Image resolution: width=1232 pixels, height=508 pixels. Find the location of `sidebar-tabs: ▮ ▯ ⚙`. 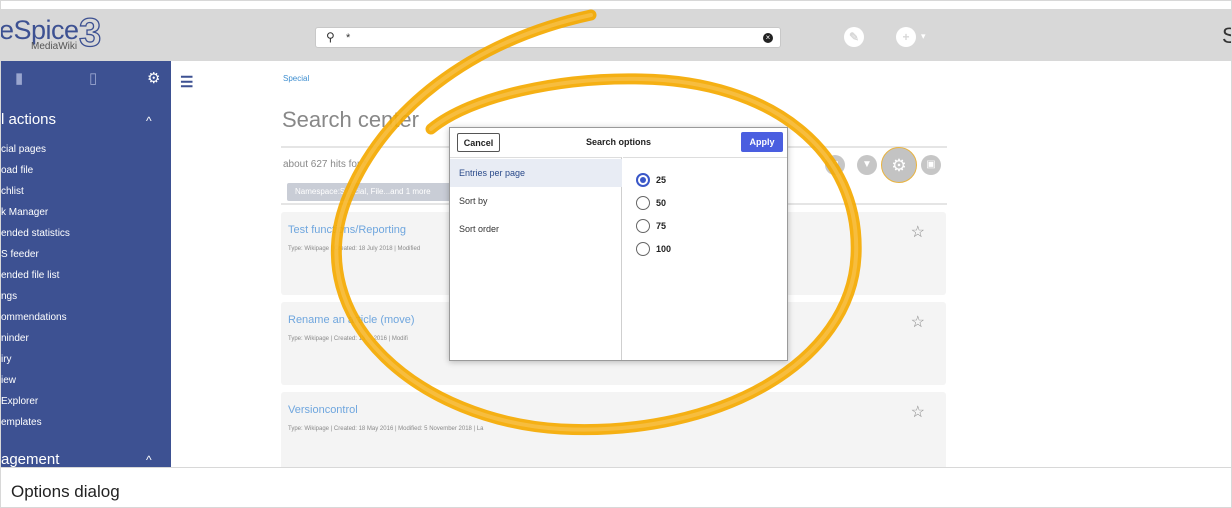

sidebar-tabs: ▮ ▯ ⚙ is located at coordinates (86, 78).